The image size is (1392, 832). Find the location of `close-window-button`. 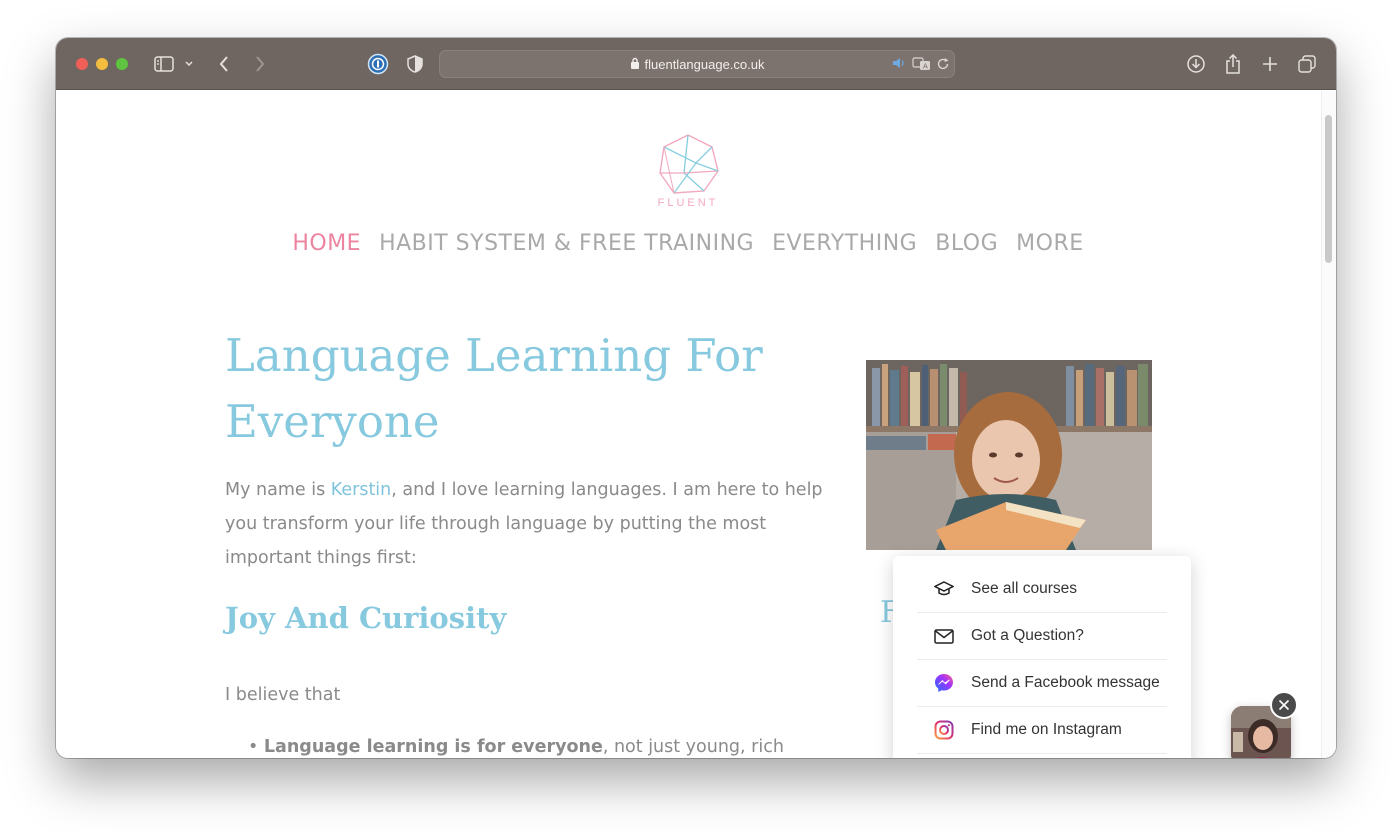

close-window-button is located at coordinates (82, 64).